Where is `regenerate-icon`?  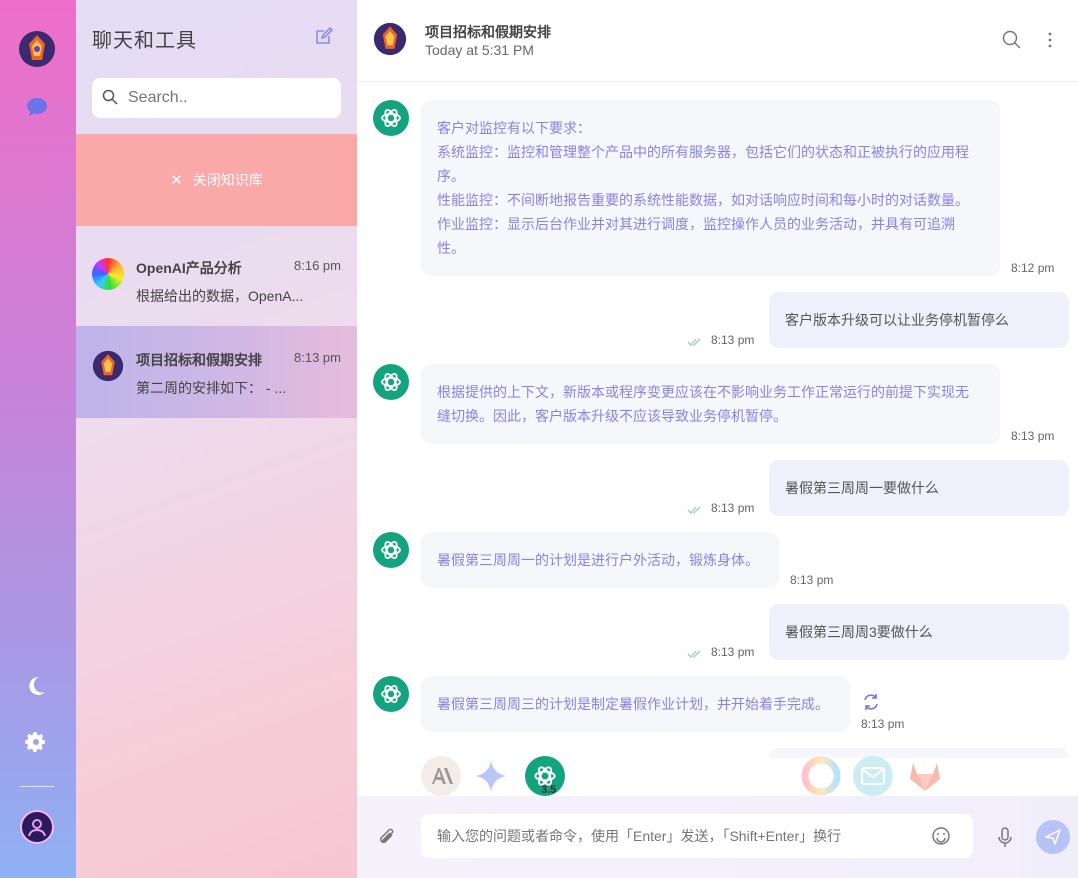
regenerate-icon is located at coordinates (871, 702).